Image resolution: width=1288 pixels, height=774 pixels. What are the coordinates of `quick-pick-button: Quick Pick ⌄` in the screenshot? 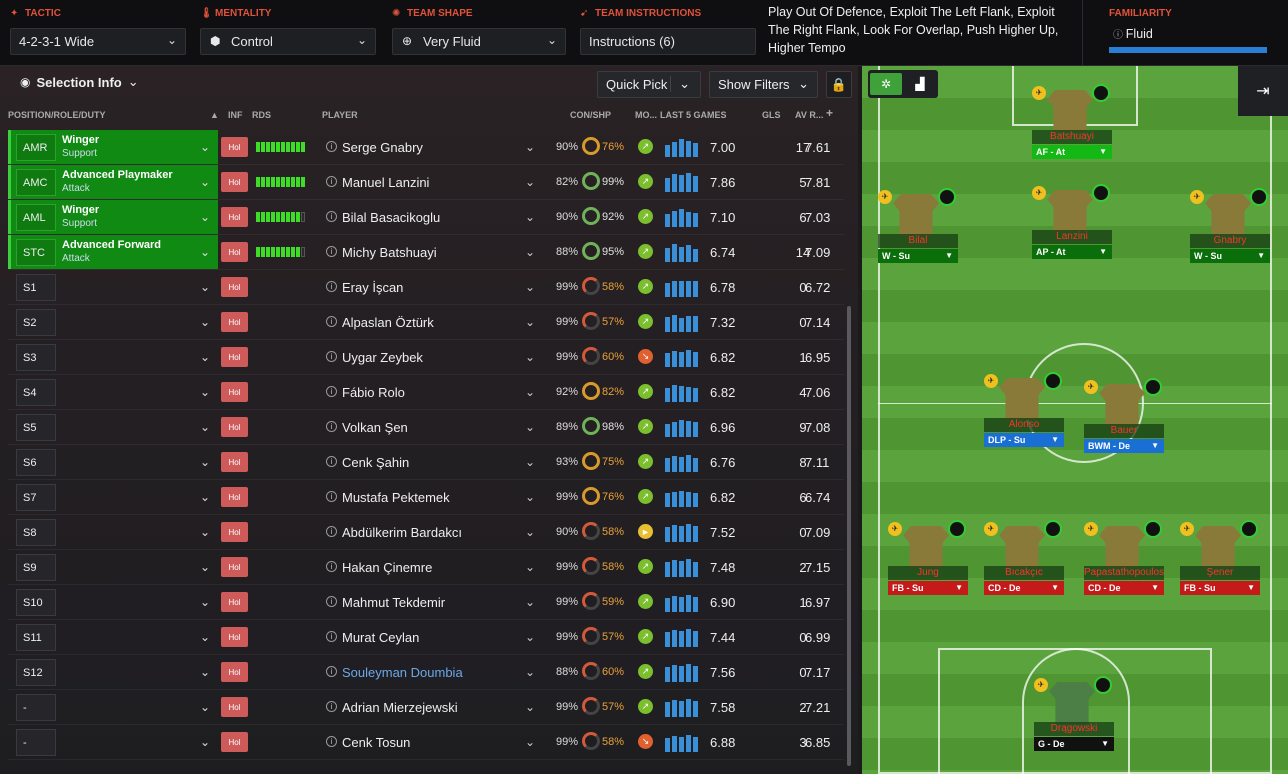 It's located at (649, 84).